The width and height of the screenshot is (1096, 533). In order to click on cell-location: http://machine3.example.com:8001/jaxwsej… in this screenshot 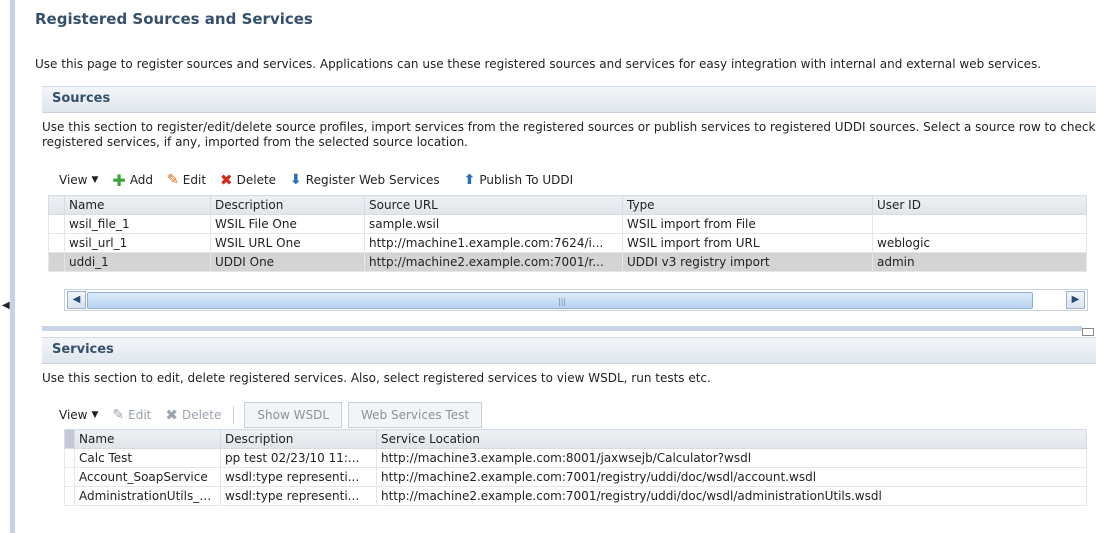, I will do `click(731, 458)`.